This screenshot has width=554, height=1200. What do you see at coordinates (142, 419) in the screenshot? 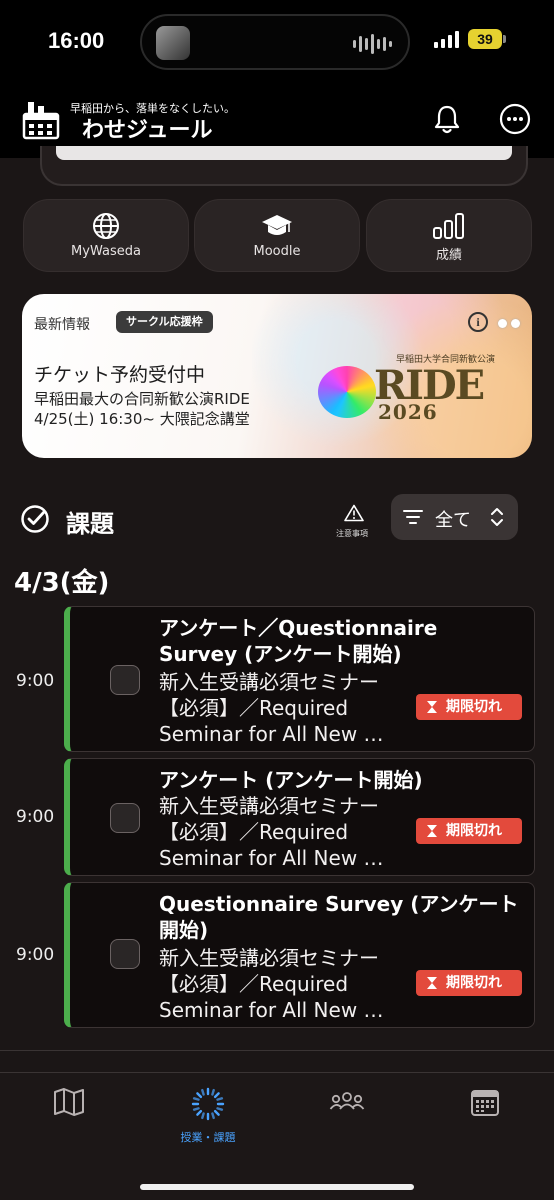
I see `banner-line-3: 4/25(土) 16:30~ 大隈記念講堂` at bounding box center [142, 419].